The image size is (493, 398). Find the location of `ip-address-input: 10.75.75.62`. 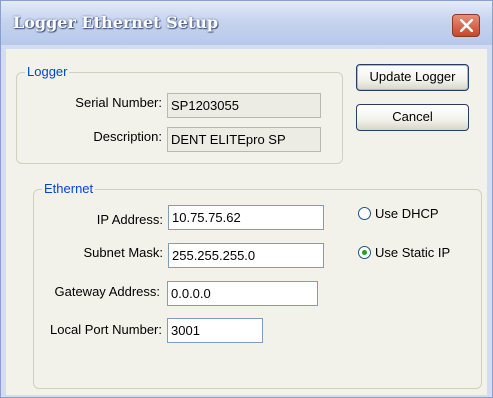

ip-address-input: 10.75.75.62 is located at coordinates (246, 217).